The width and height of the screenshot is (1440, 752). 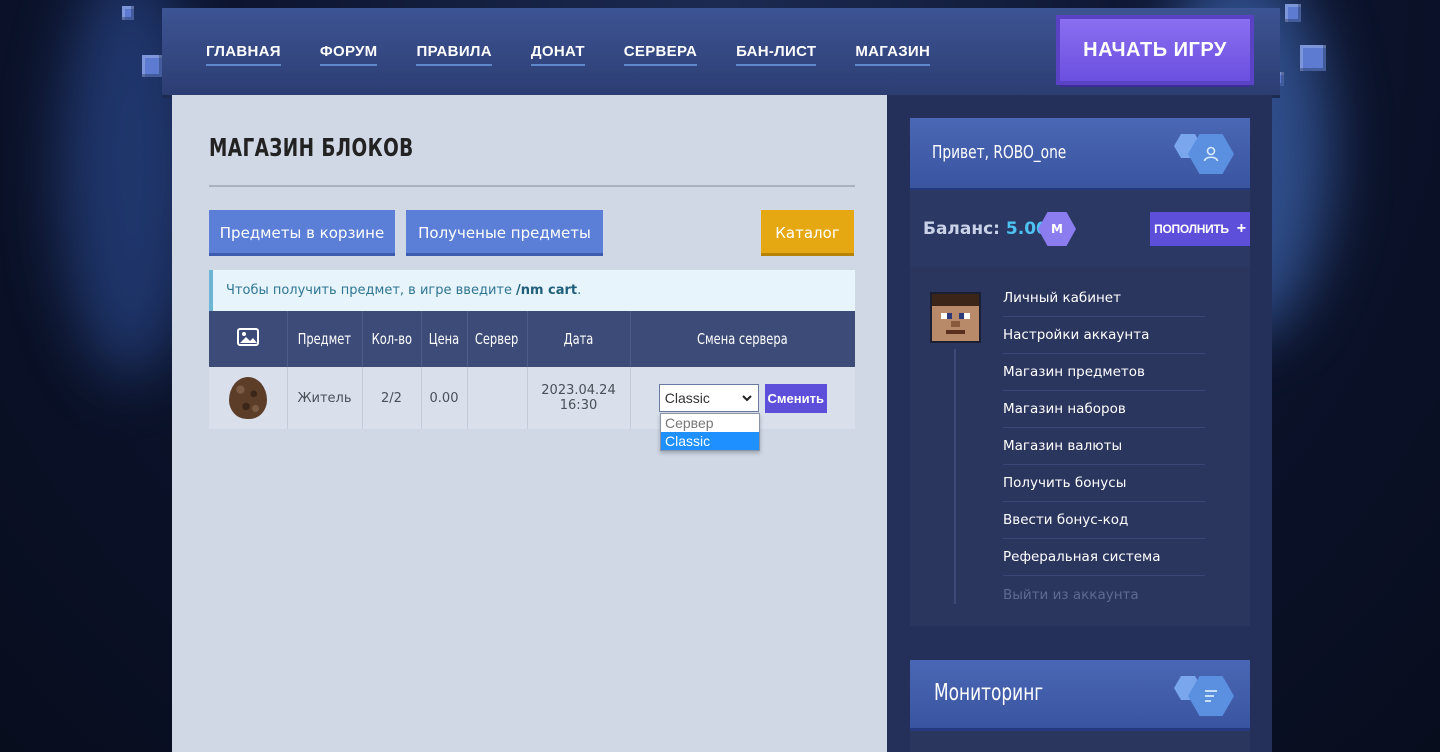 What do you see at coordinates (497, 398) in the screenshot?
I see `item-server-cell` at bounding box center [497, 398].